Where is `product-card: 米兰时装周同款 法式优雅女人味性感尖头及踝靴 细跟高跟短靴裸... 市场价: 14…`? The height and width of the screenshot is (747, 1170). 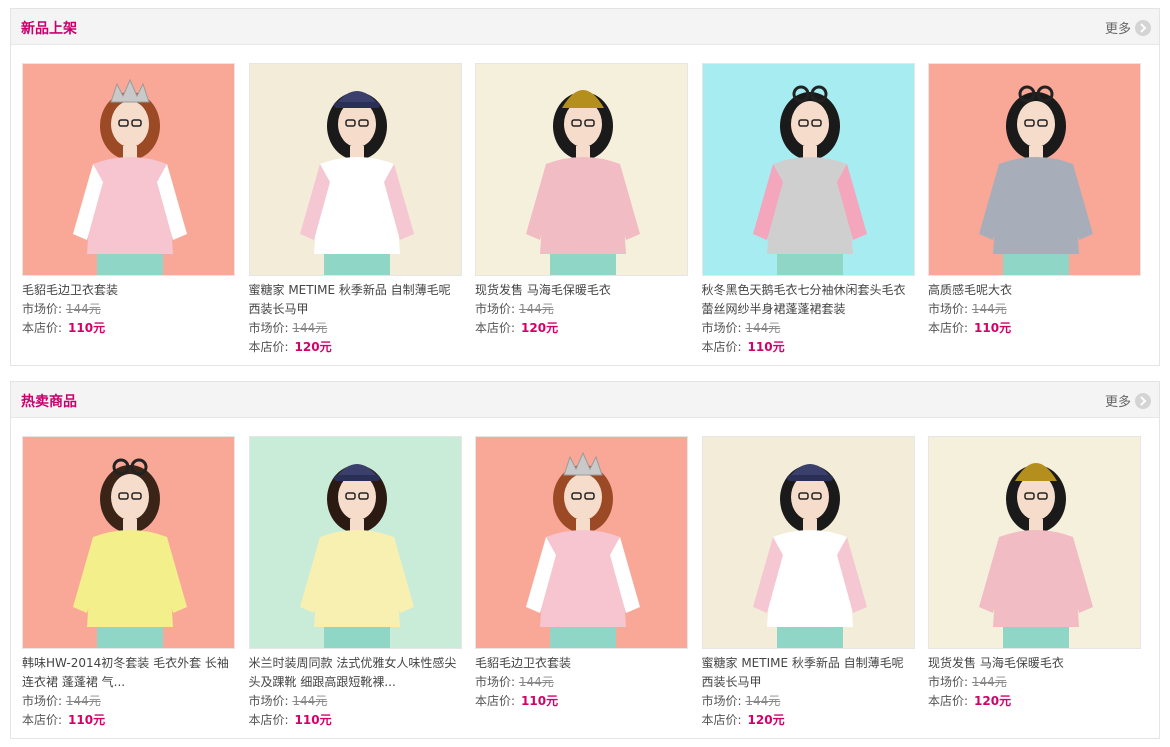 product-card: 米兰时装周同款 法式优雅女人味性感尖头及踝靴 细跟高跟短靴裸... 市场价: 14… is located at coordinates (355, 583).